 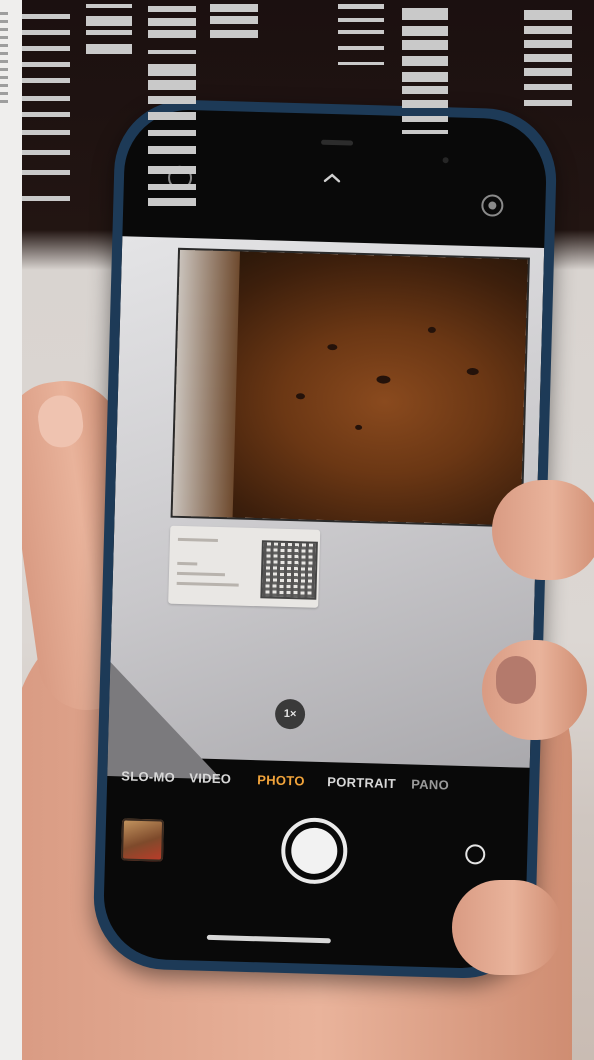 What do you see at coordinates (290, 714) in the screenshot?
I see `zoom-button: 1×` at bounding box center [290, 714].